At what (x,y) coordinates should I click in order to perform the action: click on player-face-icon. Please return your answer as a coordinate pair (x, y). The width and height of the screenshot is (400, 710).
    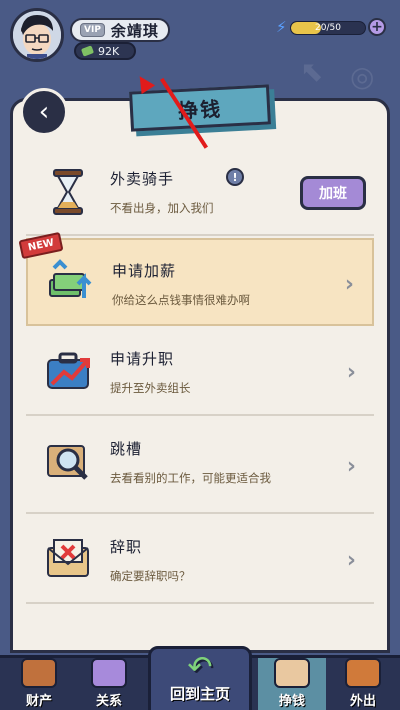
    Looking at the image, I should click on (37, 35).